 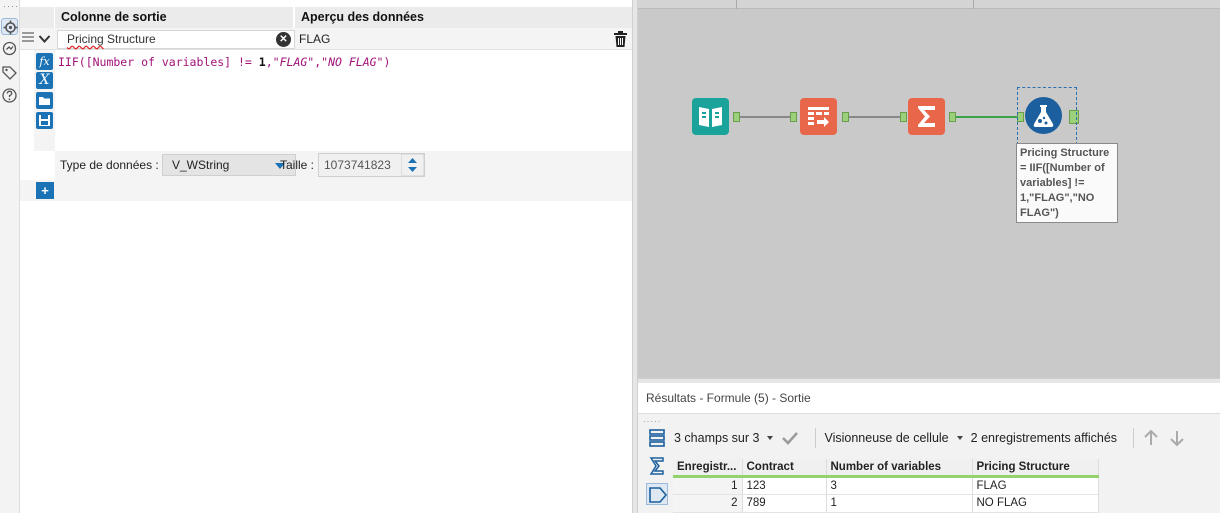 I want to click on expr-string: "FLAG", so click(x=293, y=62).